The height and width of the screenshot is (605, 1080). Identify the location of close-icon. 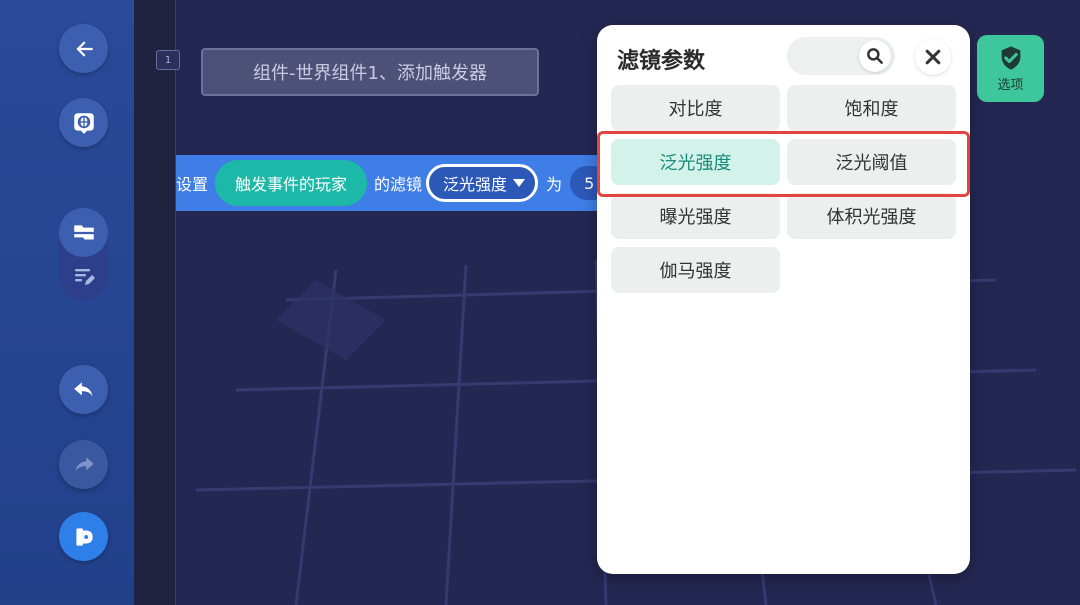
(933, 57).